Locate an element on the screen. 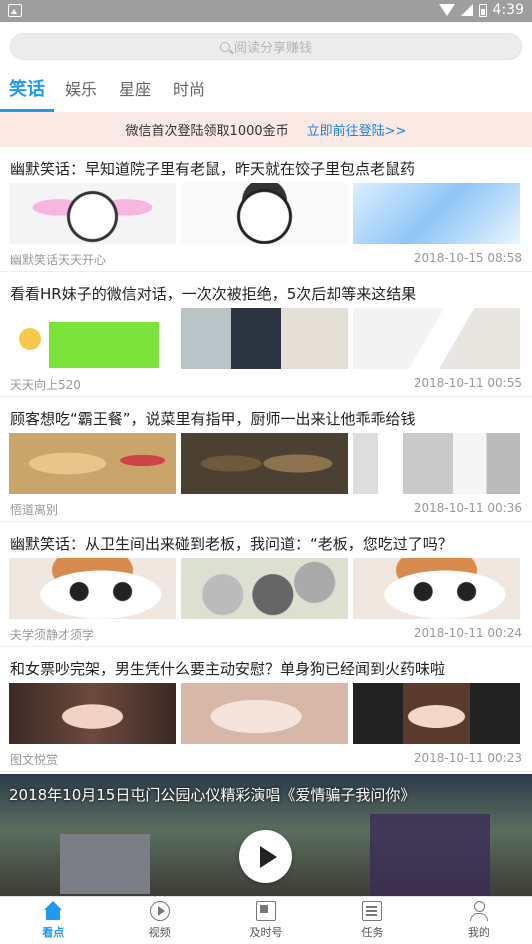  article-source: 天天向上520 is located at coordinates (45, 385).